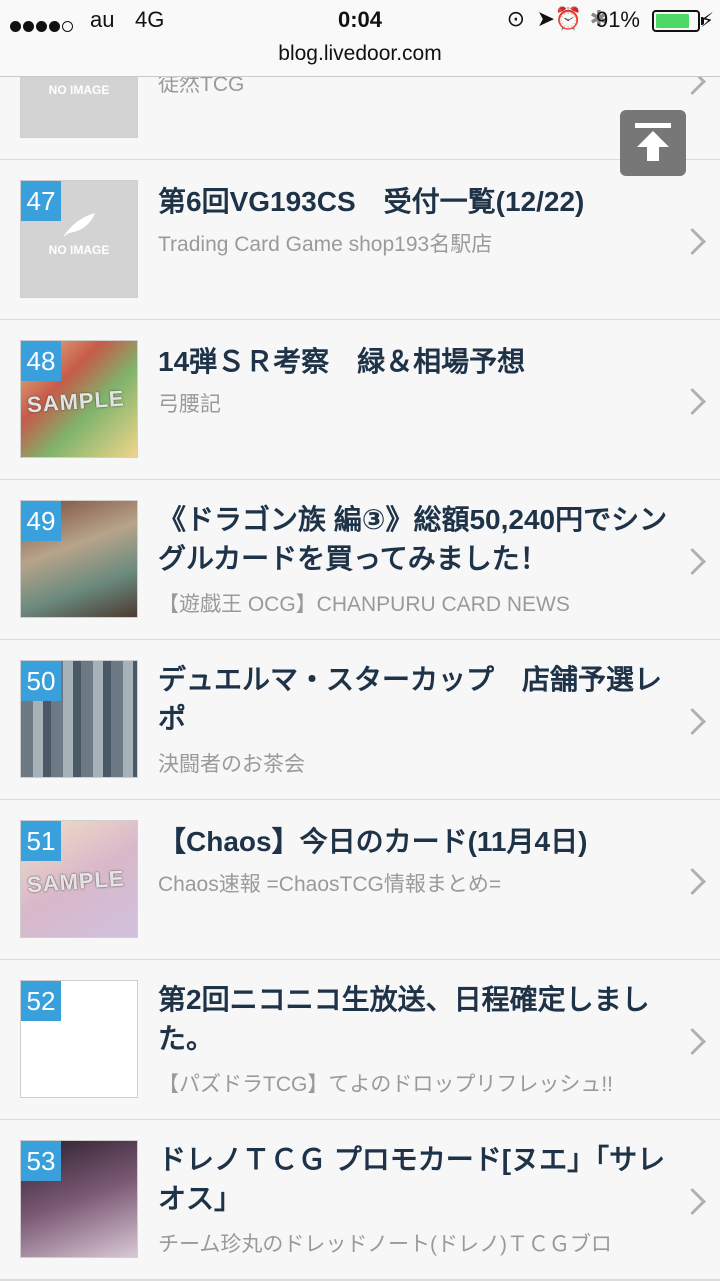  Describe the element at coordinates (41, 361) in the screenshot. I see `rank-badge: 48` at that location.